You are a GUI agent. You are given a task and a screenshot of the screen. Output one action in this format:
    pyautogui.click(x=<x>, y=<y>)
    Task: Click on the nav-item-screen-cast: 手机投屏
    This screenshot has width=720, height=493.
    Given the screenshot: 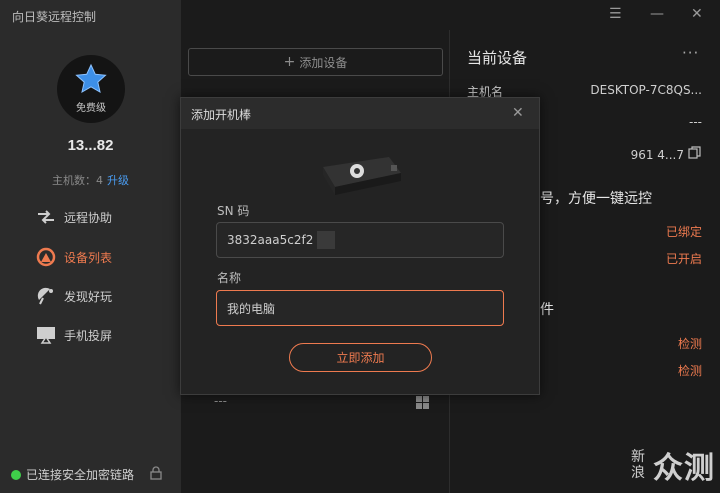 What is the action you would take?
    pyautogui.click(x=74, y=335)
    